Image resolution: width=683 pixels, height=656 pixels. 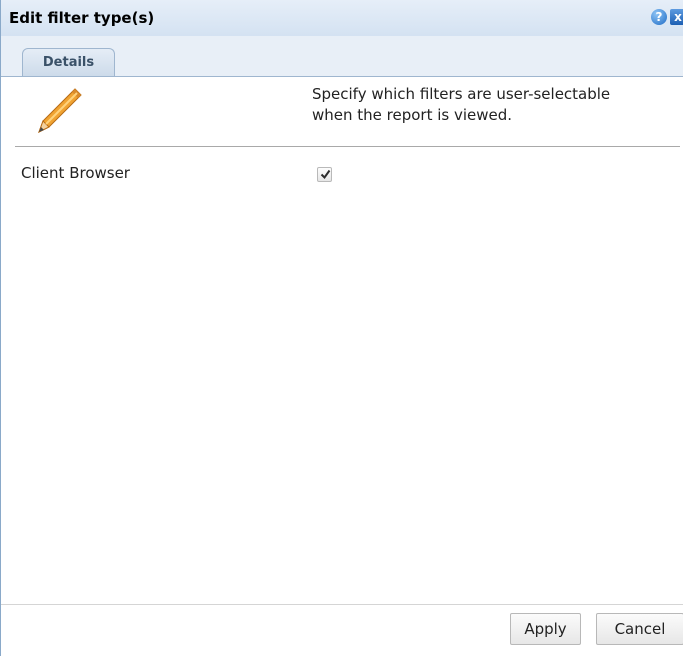 I want to click on filter-checkbox-client-browser, so click(x=324, y=174).